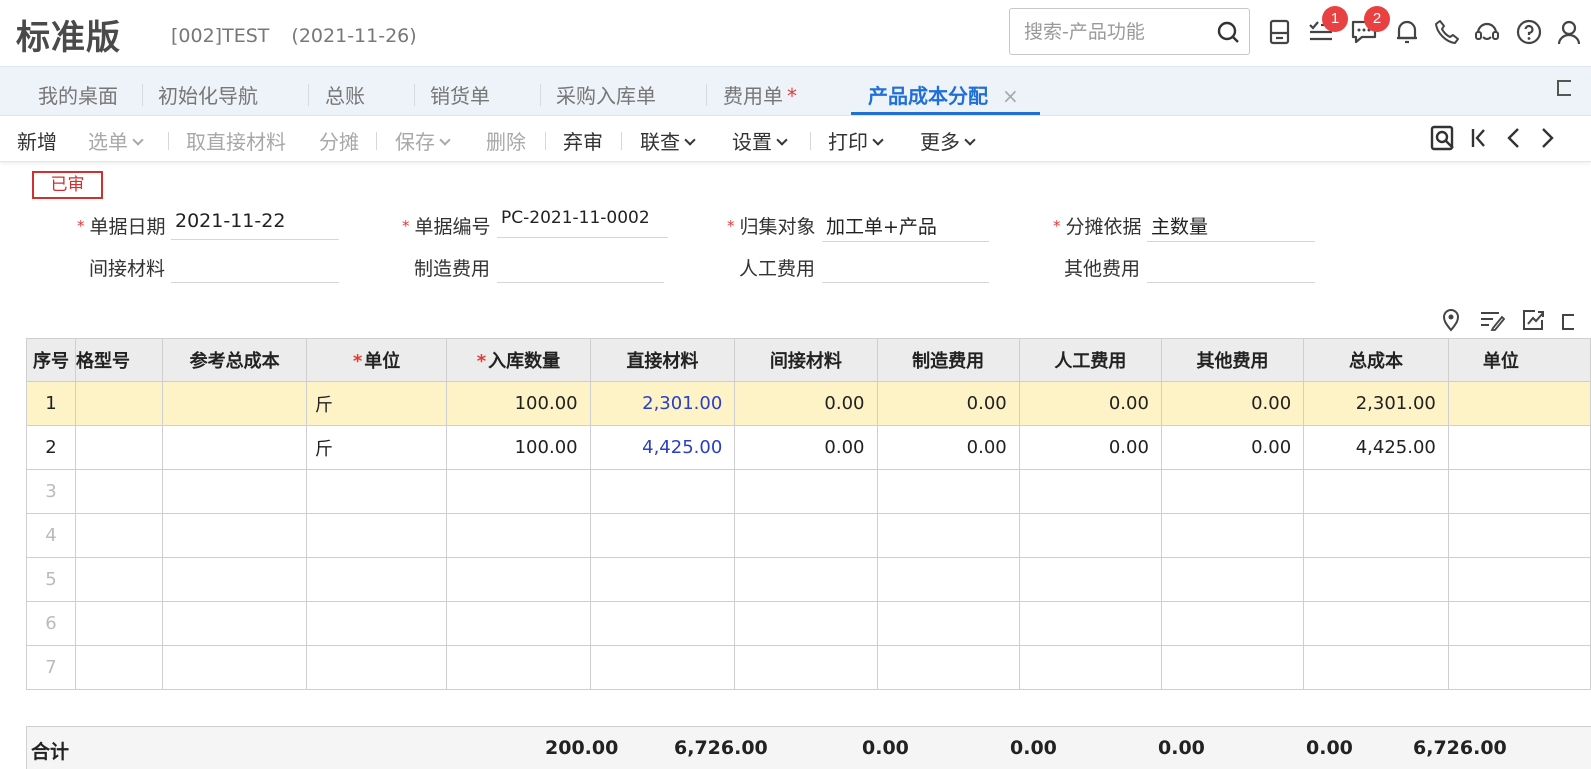 This screenshot has height=769, width=1591. Describe the element at coordinates (518, 360) in the screenshot. I see `col-header-in-qty: * 入库数量` at that location.